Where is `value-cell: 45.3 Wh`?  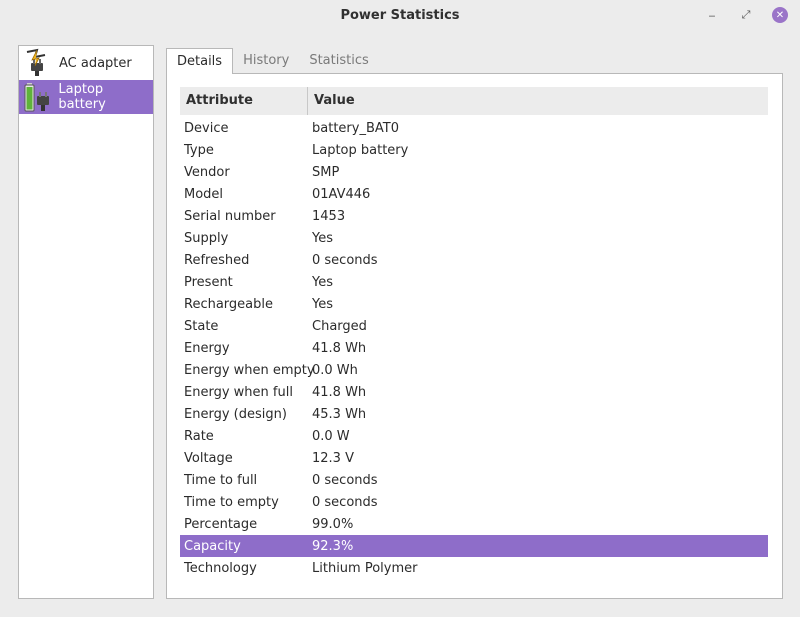 value-cell: 45.3 Wh is located at coordinates (339, 414).